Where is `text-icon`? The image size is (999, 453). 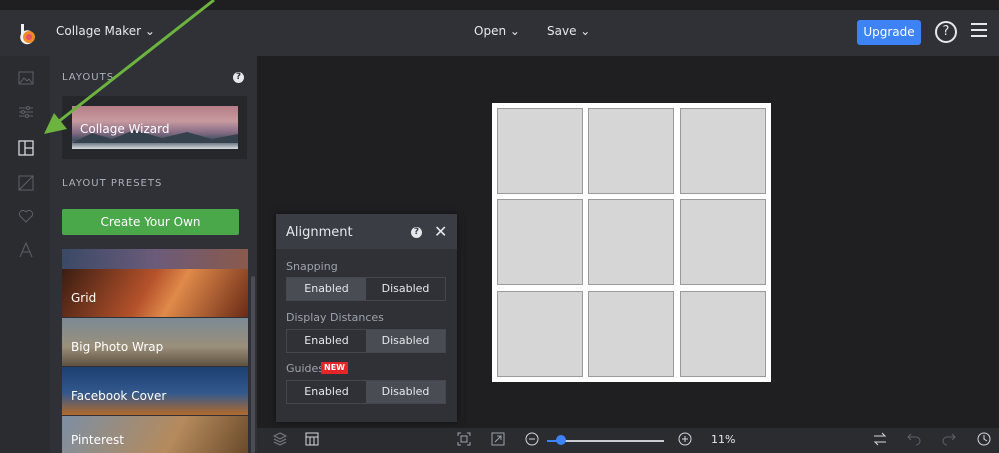
text-icon is located at coordinates (26, 250).